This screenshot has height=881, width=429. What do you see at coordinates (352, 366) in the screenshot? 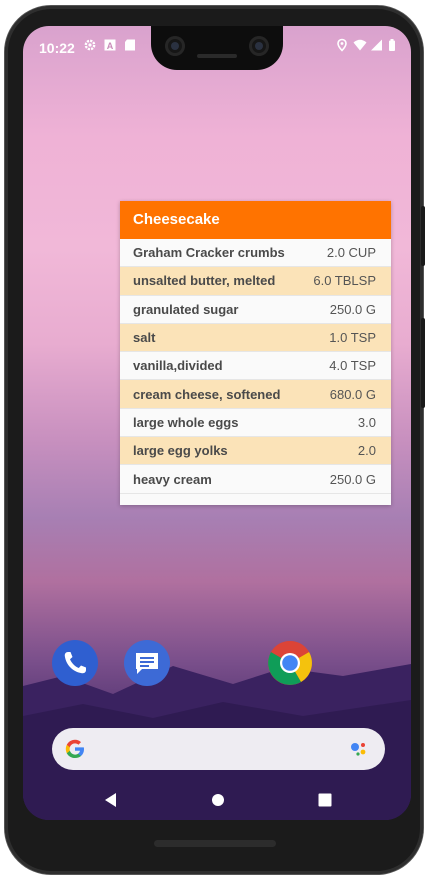
I see `ingredient-quantity: 4.0 TSP` at bounding box center [352, 366].